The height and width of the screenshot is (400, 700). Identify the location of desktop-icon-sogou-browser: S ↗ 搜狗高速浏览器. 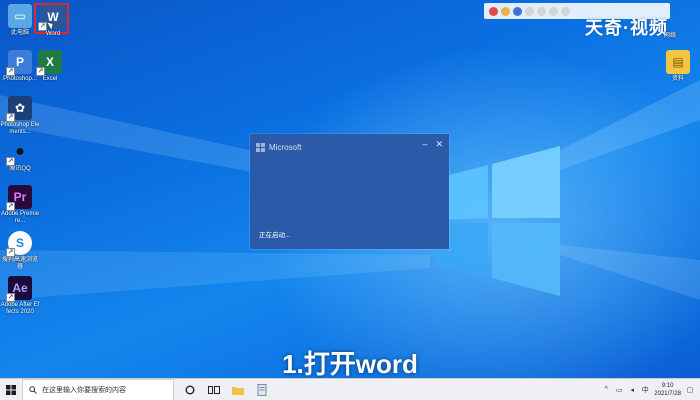
(20, 251).